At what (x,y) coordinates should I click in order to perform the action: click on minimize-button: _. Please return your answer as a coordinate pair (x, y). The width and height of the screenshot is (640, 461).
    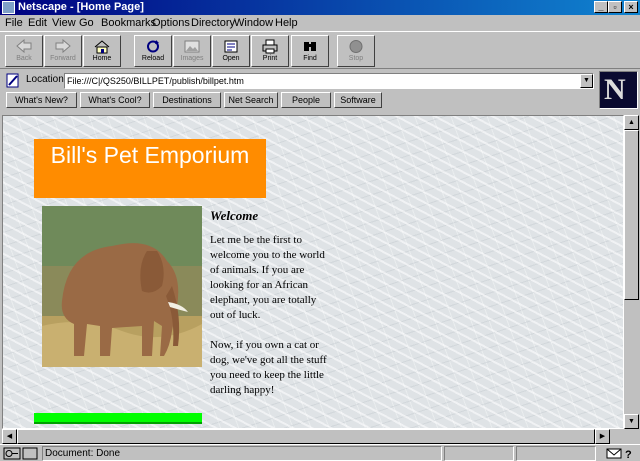
    Looking at the image, I should click on (601, 7).